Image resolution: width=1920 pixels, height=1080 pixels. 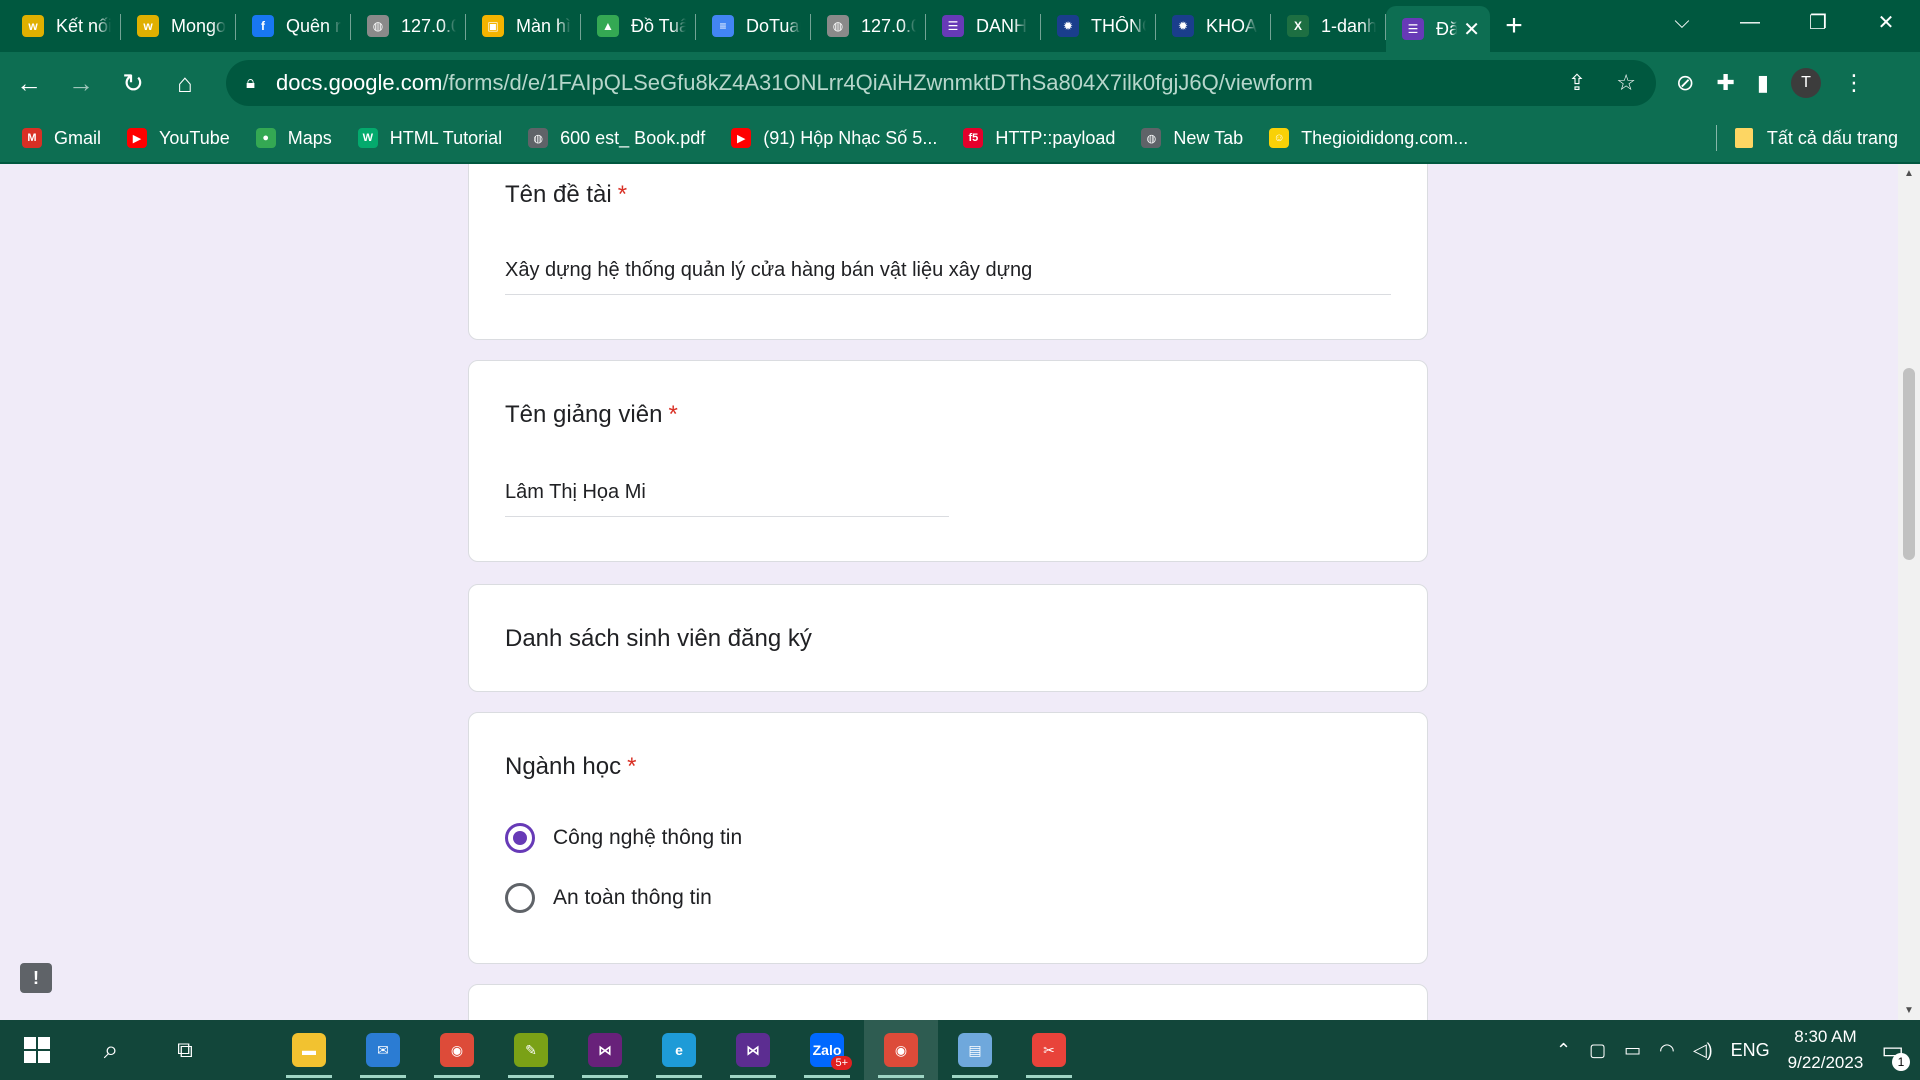 What do you see at coordinates (520, 898) in the screenshot?
I see `radio-unchecked-icon` at bounding box center [520, 898].